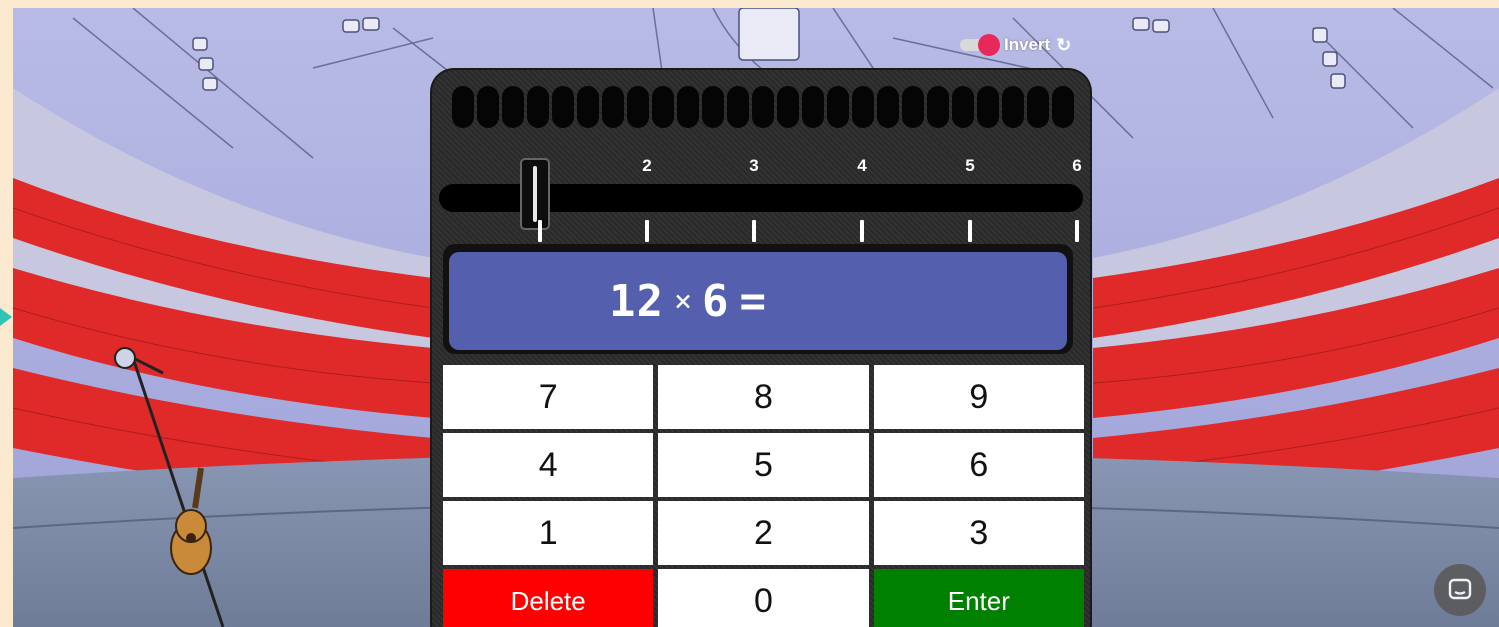 The width and height of the screenshot is (1499, 627). Describe the element at coordinates (763, 107) in the screenshot. I see `speaker-grille` at that location.